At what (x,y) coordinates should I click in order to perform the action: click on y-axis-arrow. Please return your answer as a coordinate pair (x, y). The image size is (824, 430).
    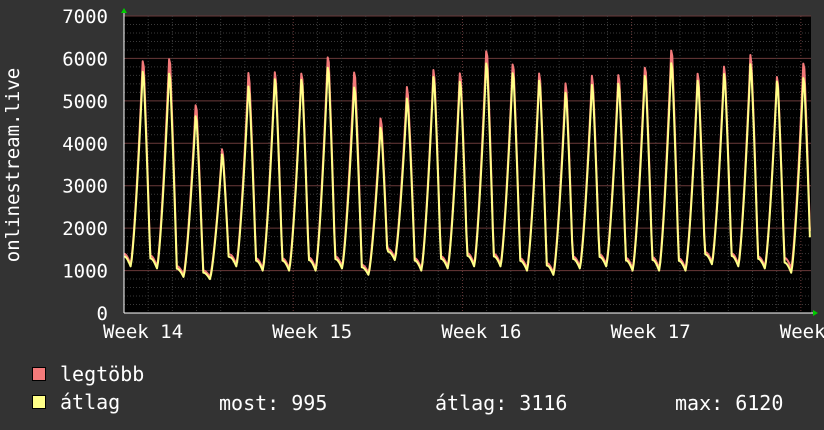
    Looking at the image, I should click on (124, 10).